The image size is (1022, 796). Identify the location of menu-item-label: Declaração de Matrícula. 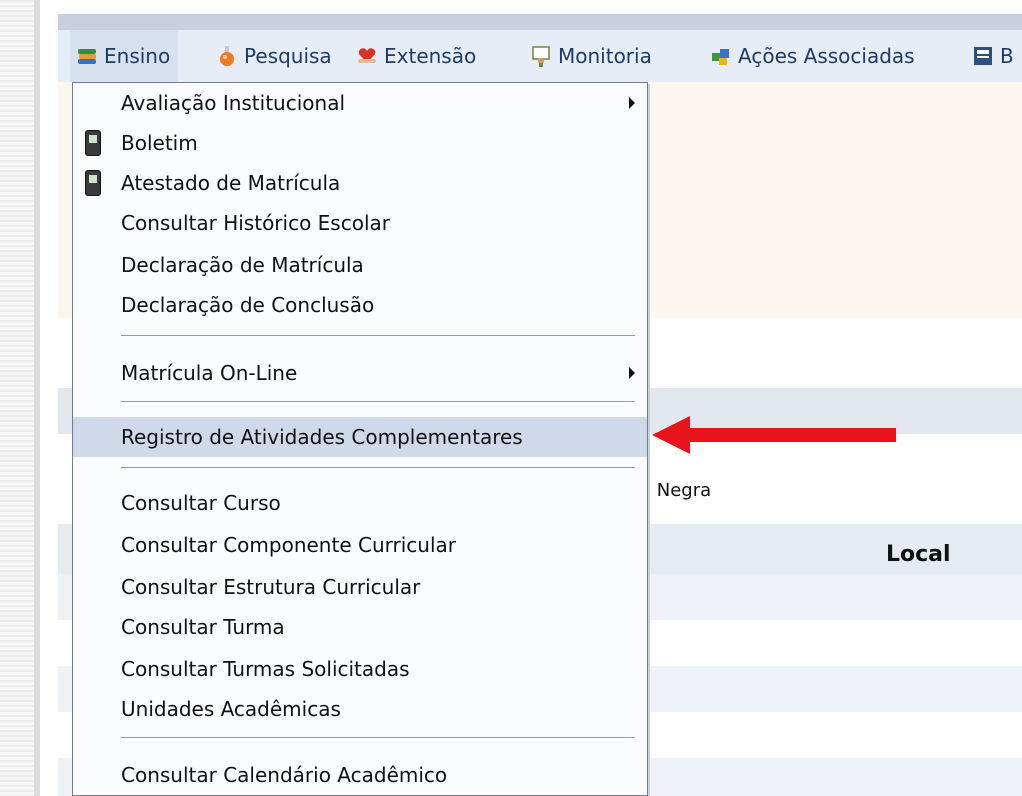
(242, 265).